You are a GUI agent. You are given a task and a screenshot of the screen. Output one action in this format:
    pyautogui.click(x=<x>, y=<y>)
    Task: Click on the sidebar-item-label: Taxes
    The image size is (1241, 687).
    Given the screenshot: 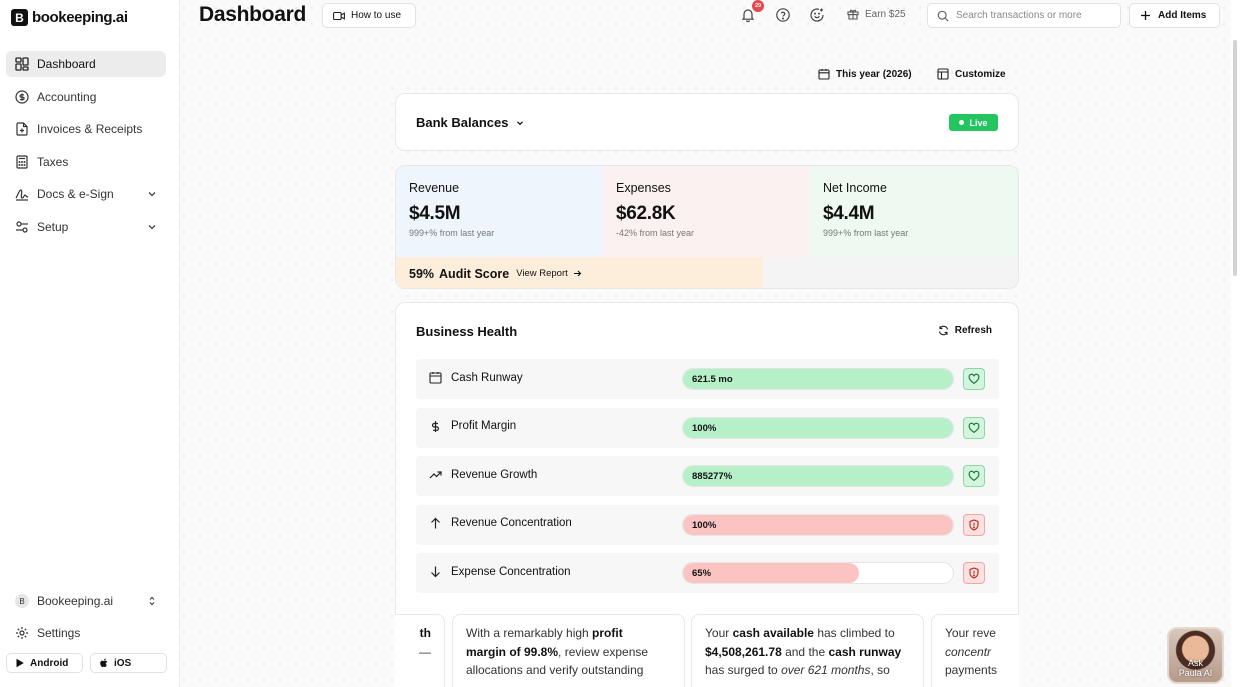 What is the action you would take?
    pyautogui.click(x=53, y=161)
    